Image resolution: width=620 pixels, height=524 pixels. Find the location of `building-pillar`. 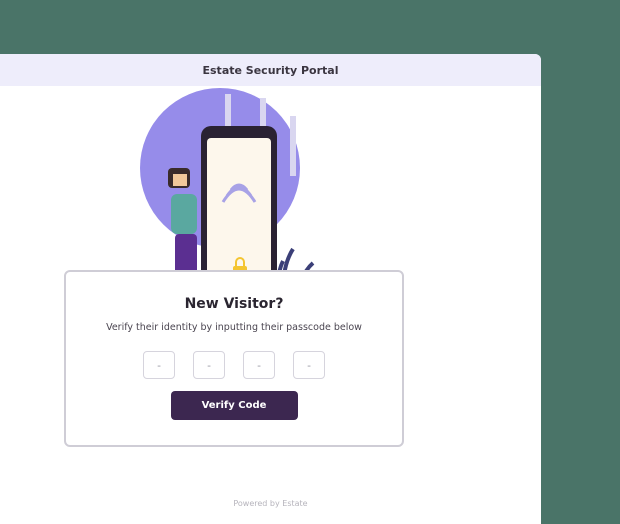

building-pillar is located at coordinates (293, 146).